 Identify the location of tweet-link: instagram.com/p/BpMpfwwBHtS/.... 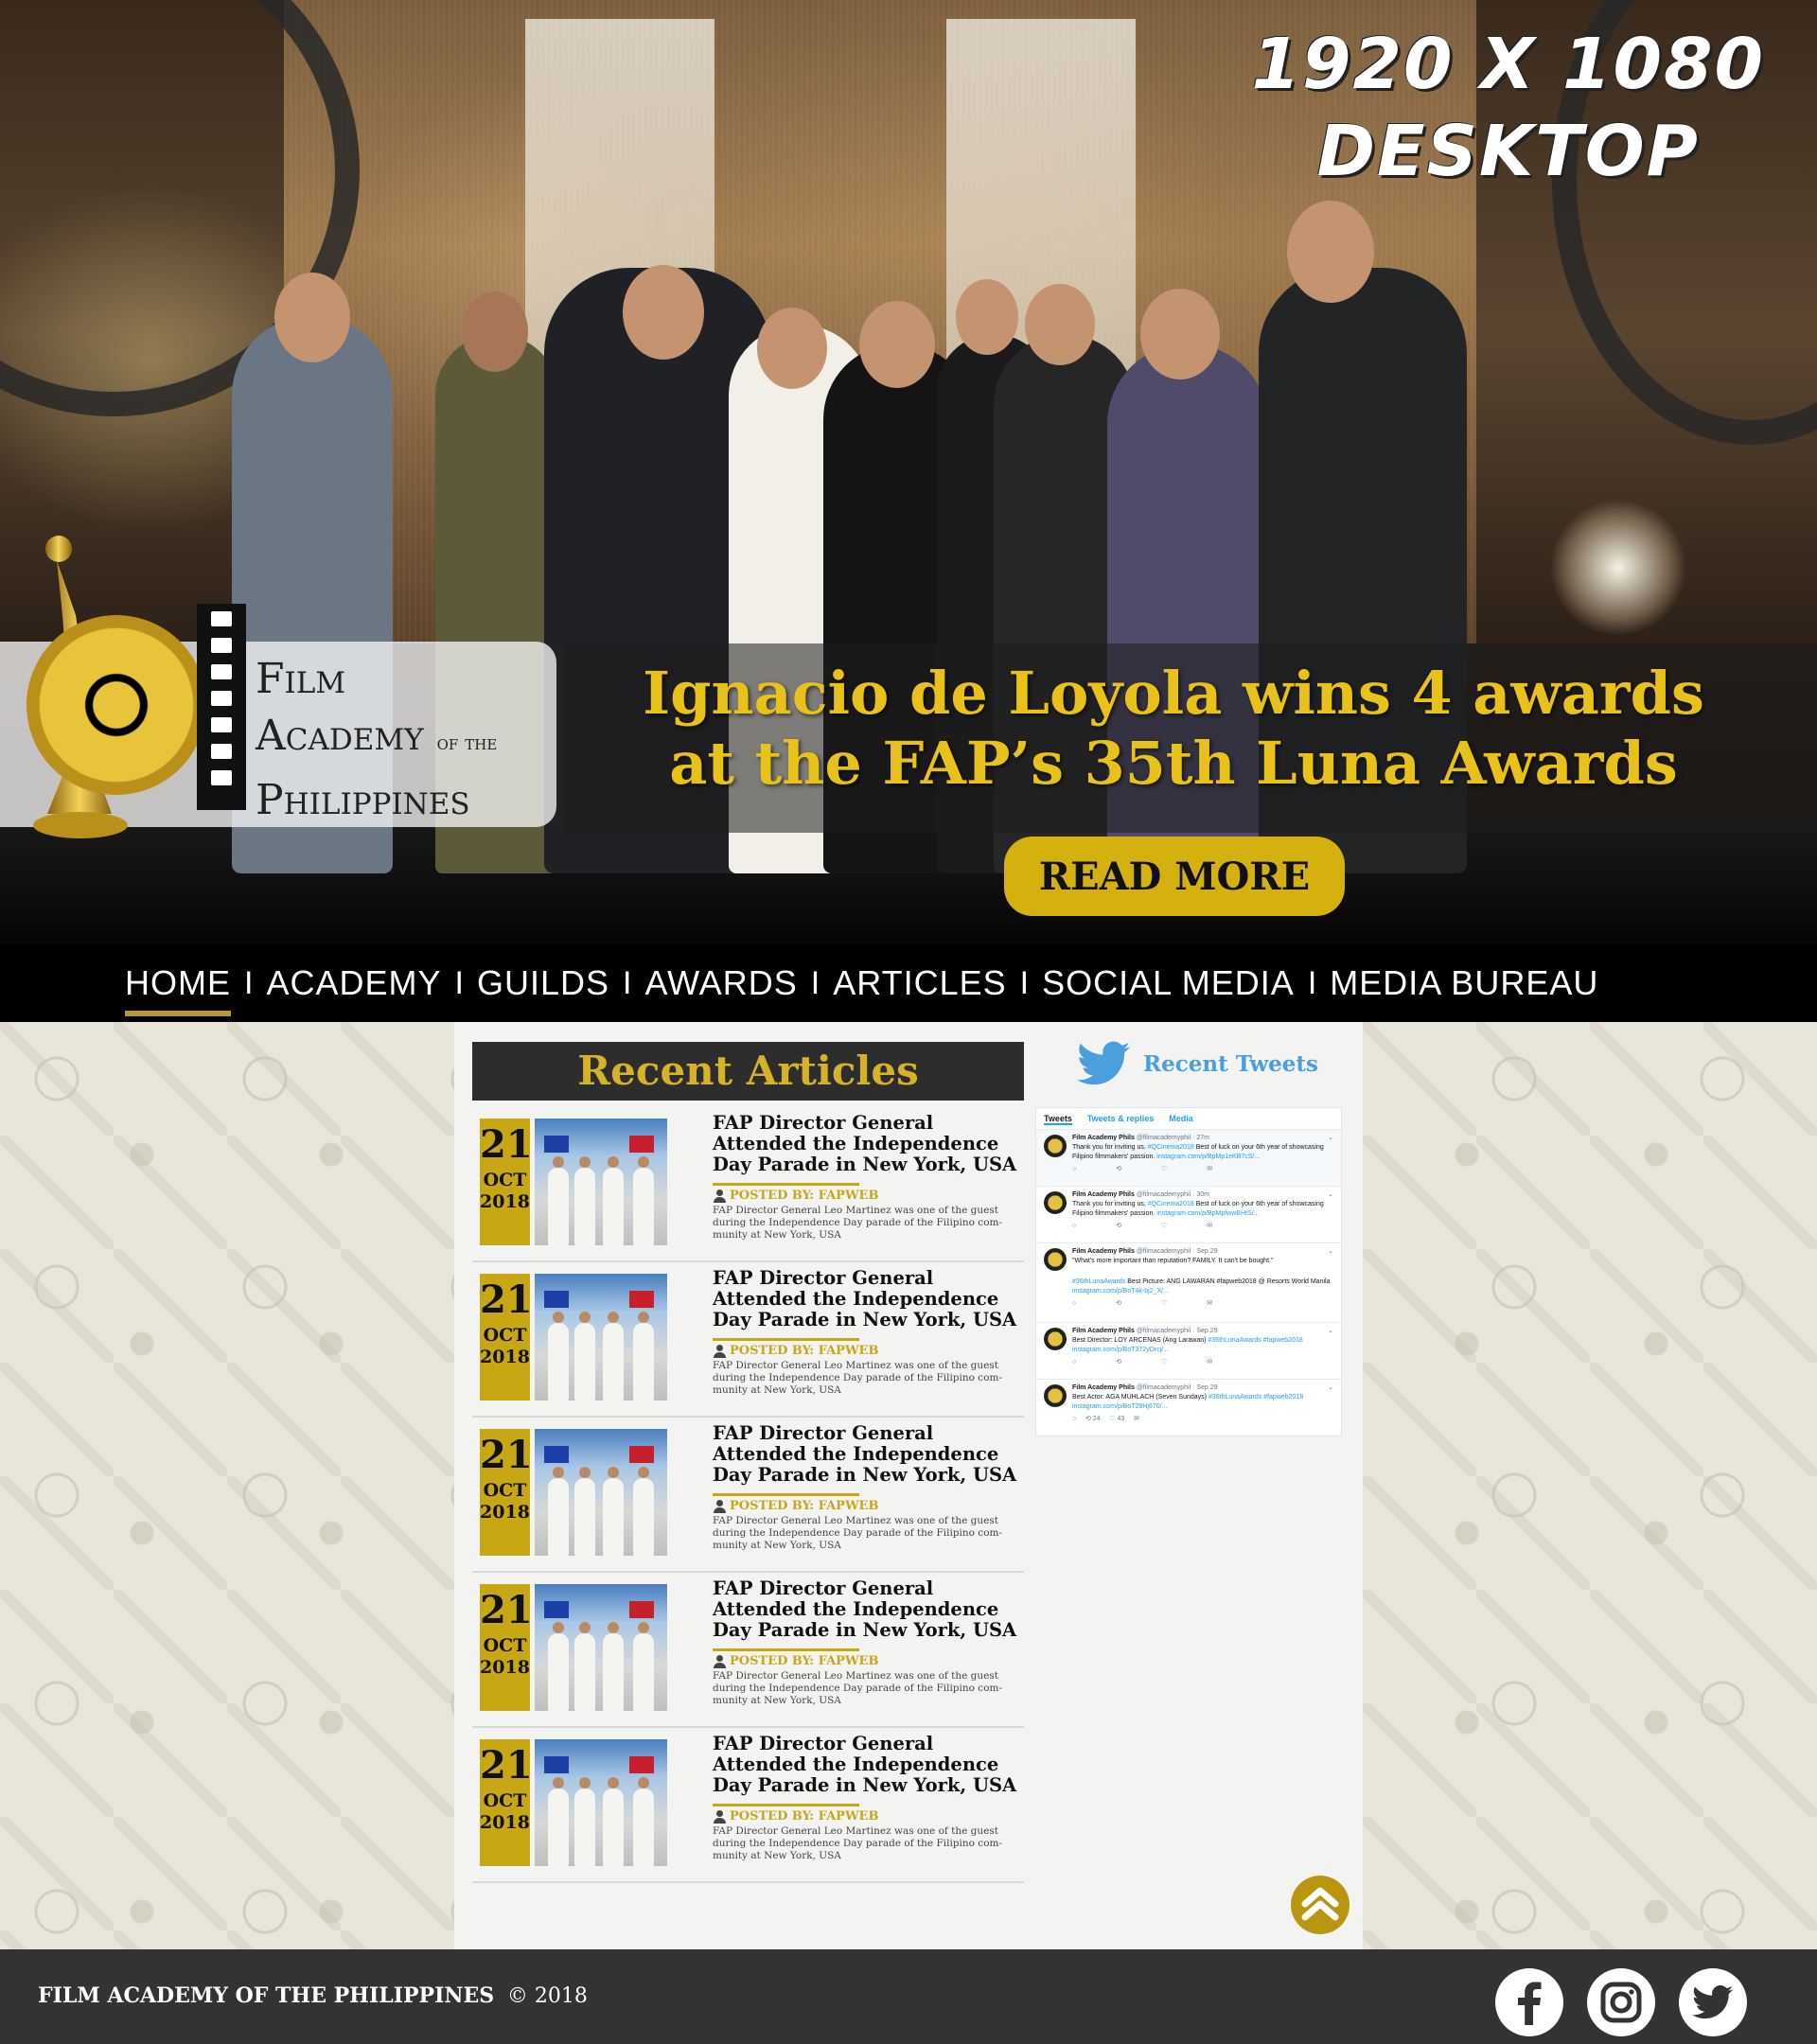
(1208, 1213).